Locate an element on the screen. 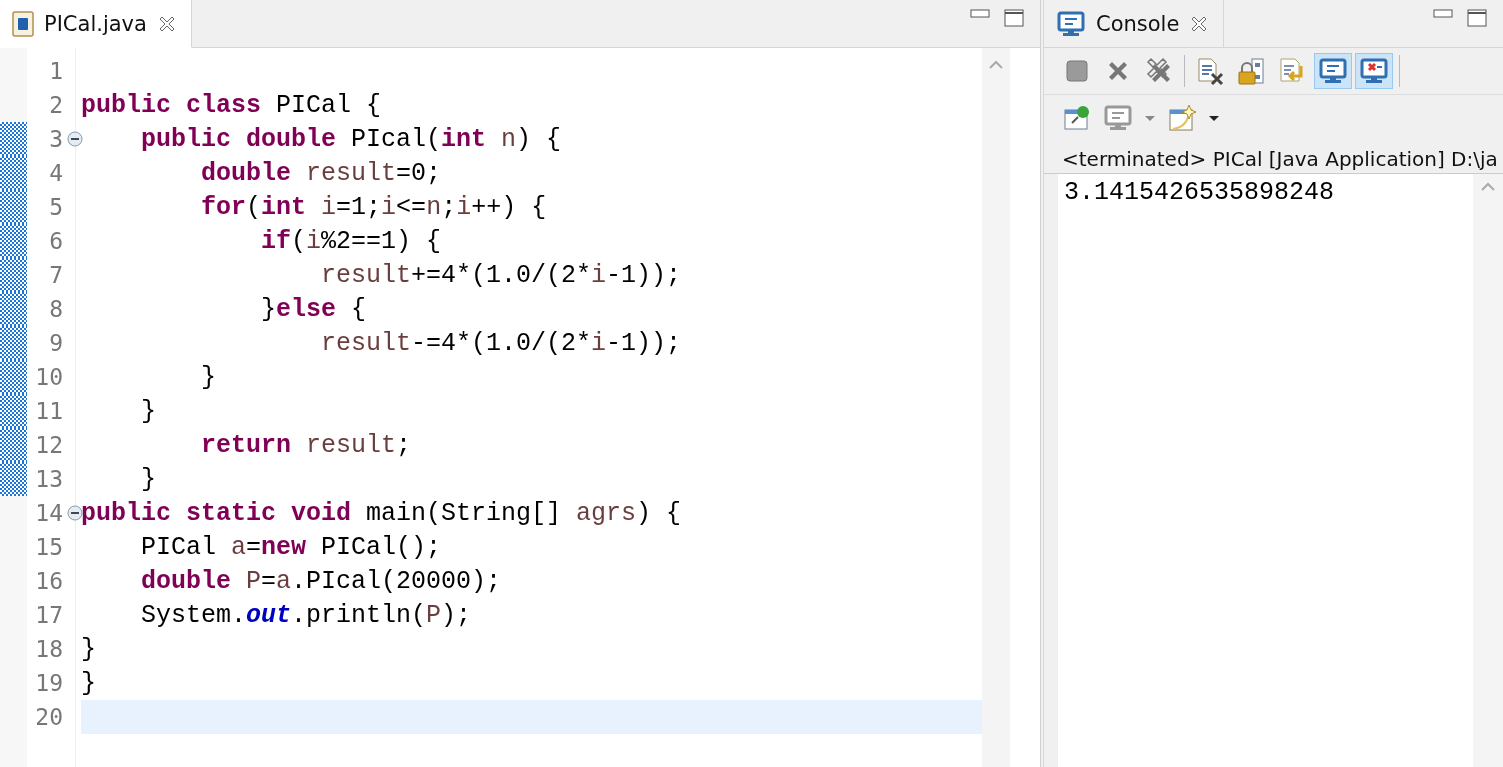  line-number: 20 is located at coordinates (49, 717).